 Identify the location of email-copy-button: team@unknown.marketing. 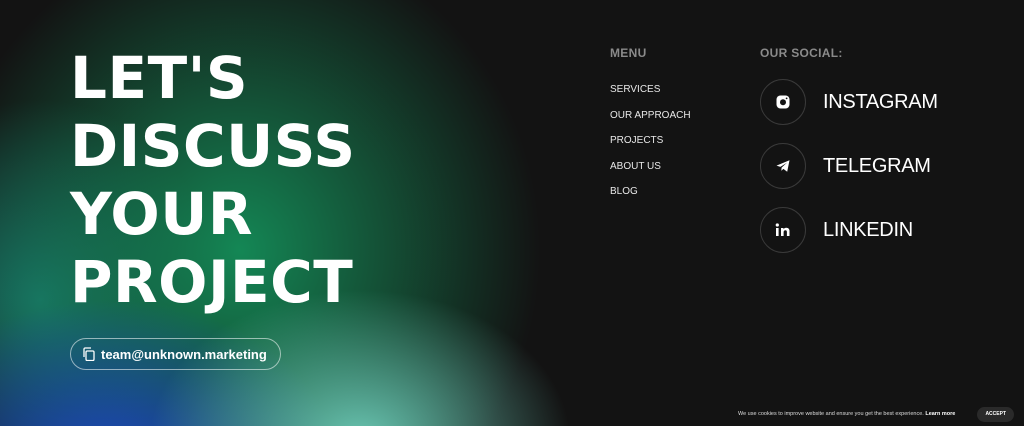
(175, 354).